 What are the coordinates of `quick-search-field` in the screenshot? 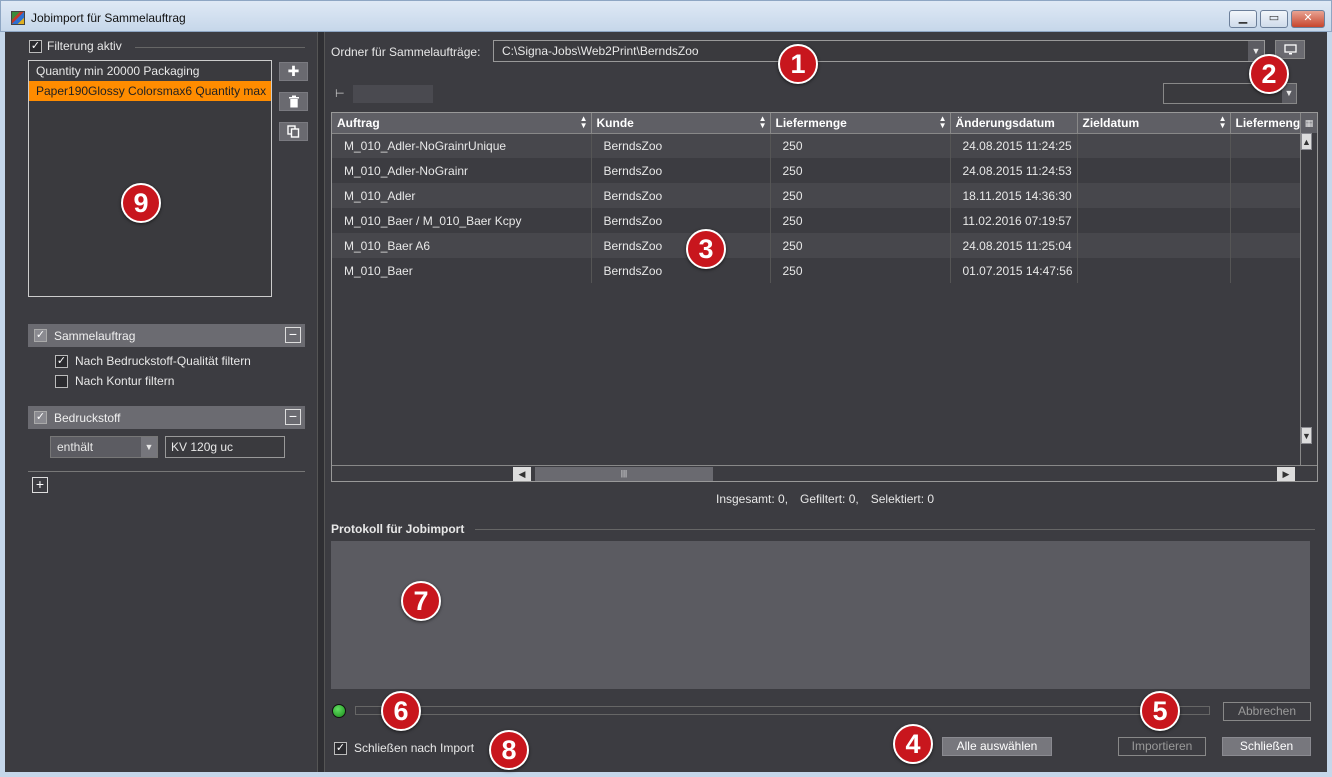 It's located at (393, 94).